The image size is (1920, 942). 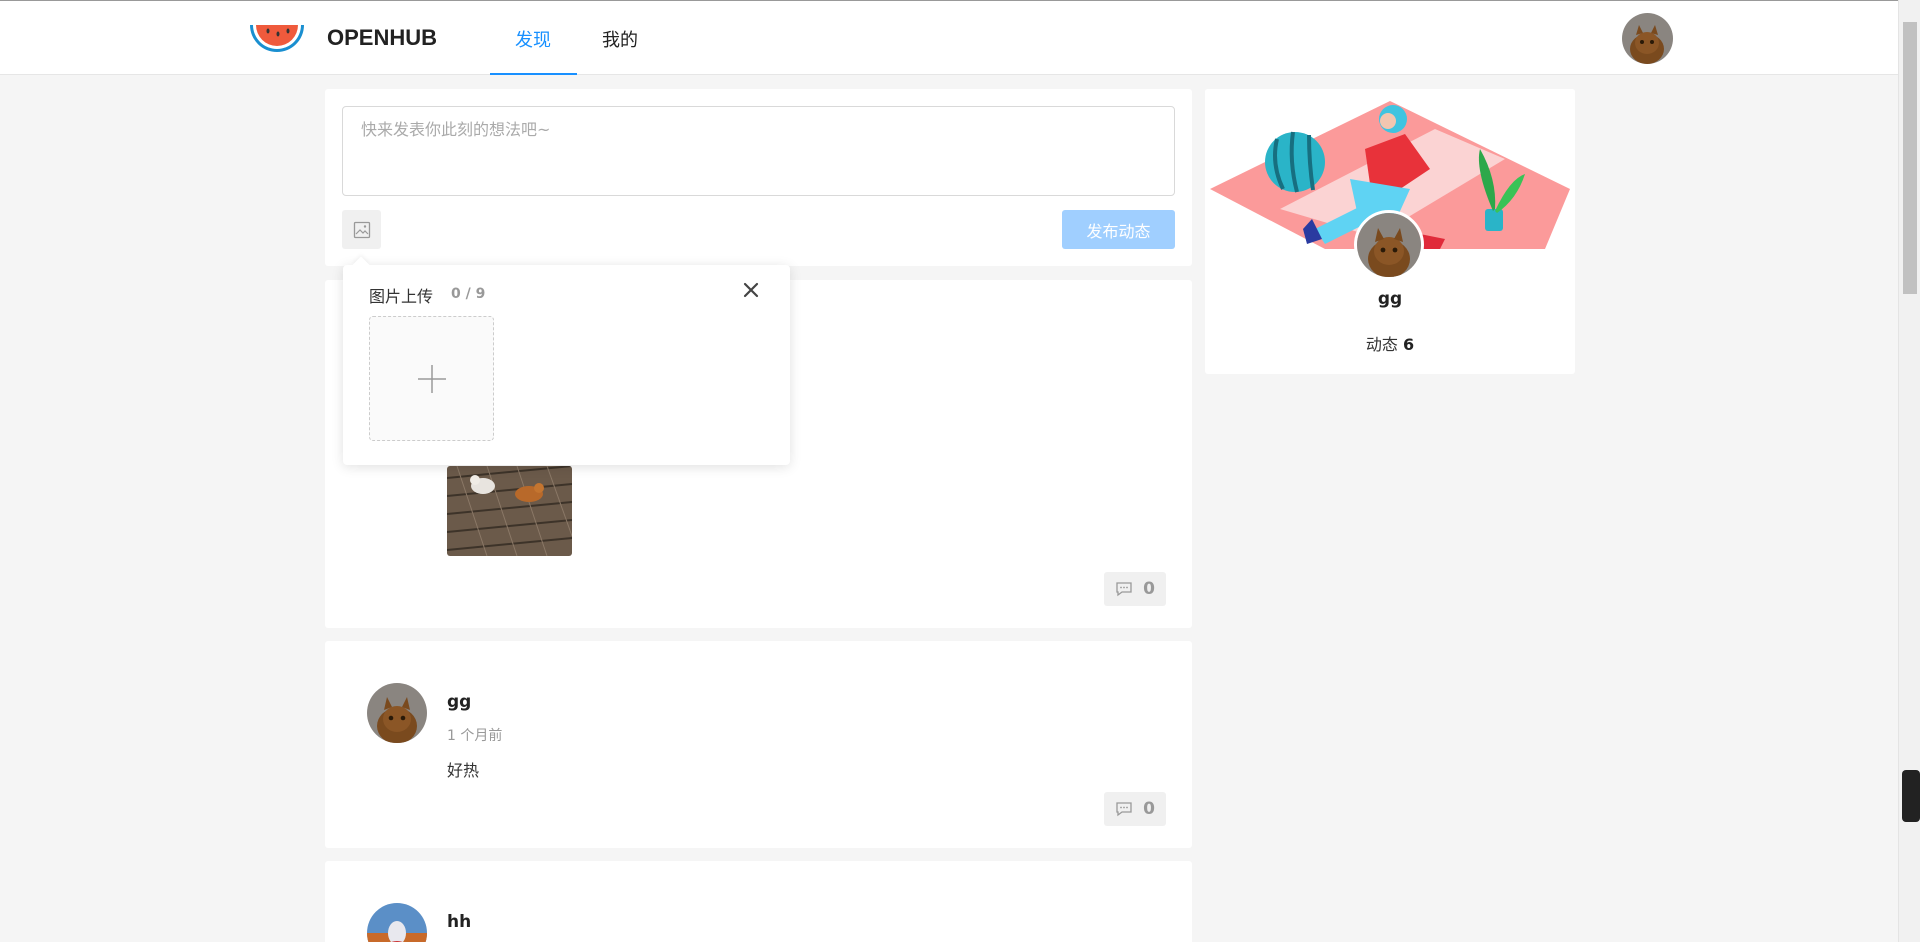 I want to click on post-author: hh, so click(x=459, y=922).